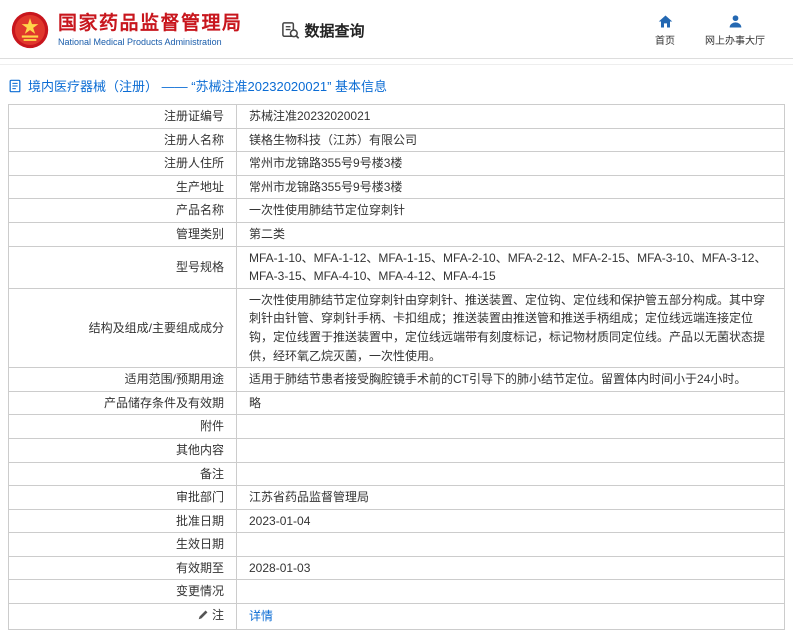 This screenshot has width=793, height=630. Describe the element at coordinates (510, 616) in the screenshot. I see `row-value: 详情` at that location.